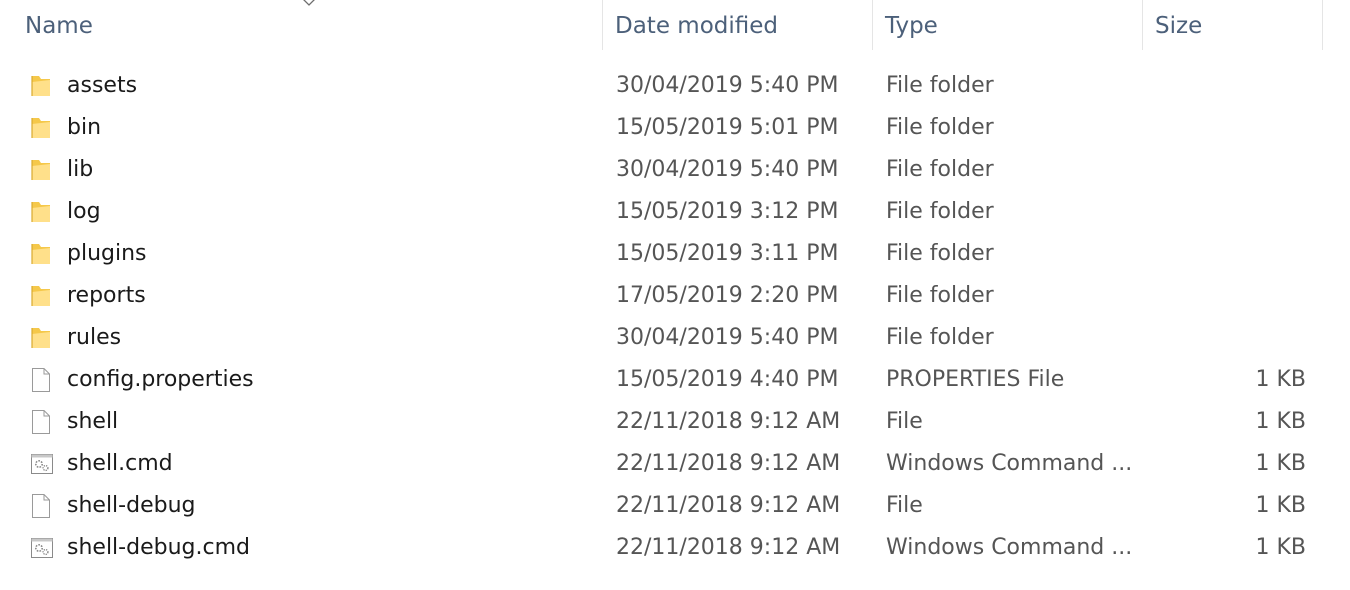  I want to click on file-row: reports 17/05/2019 2:20 PM File folder, so click(675, 296).